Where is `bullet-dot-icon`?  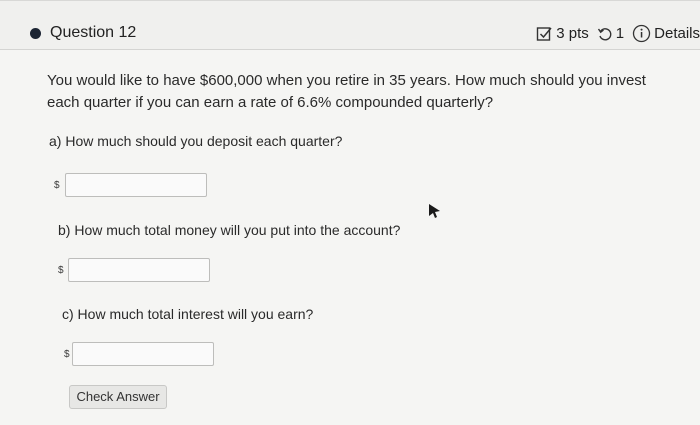 bullet-dot-icon is located at coordinates (35, 33).